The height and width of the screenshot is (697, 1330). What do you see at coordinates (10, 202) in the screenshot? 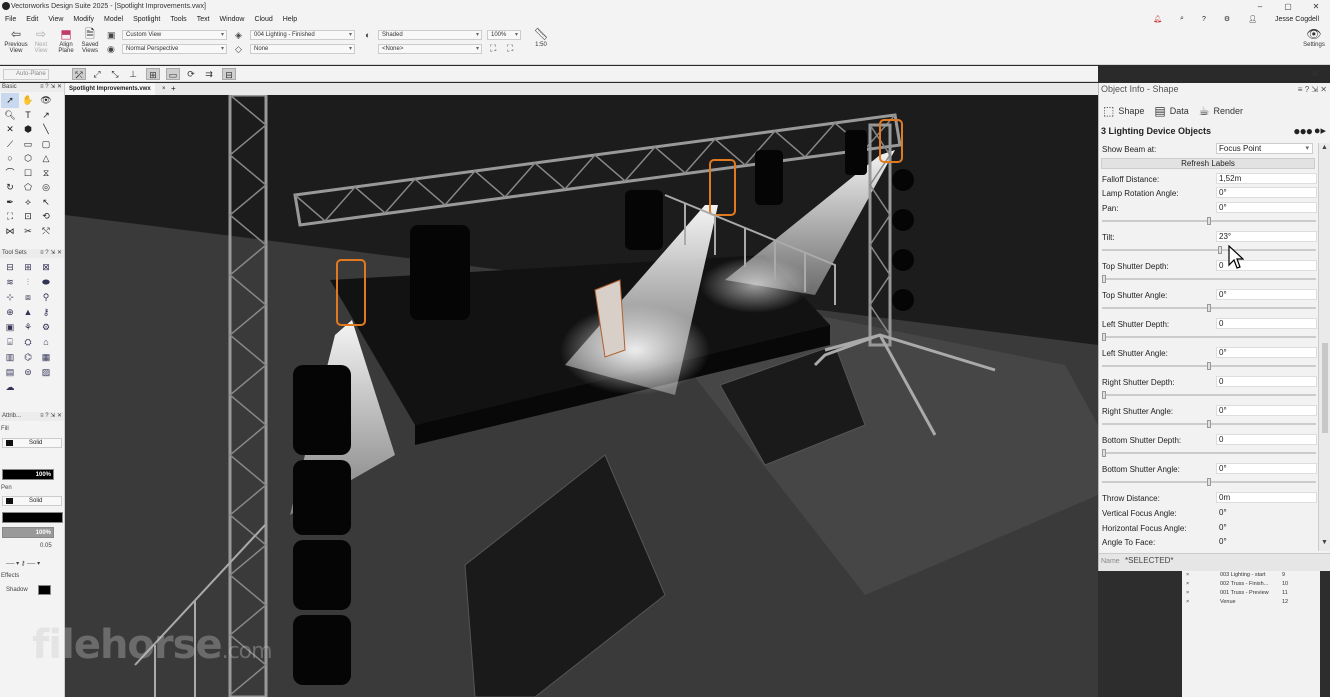
I see `eyedropper-tool-icon: ✒` at bounding box center [10, 202].